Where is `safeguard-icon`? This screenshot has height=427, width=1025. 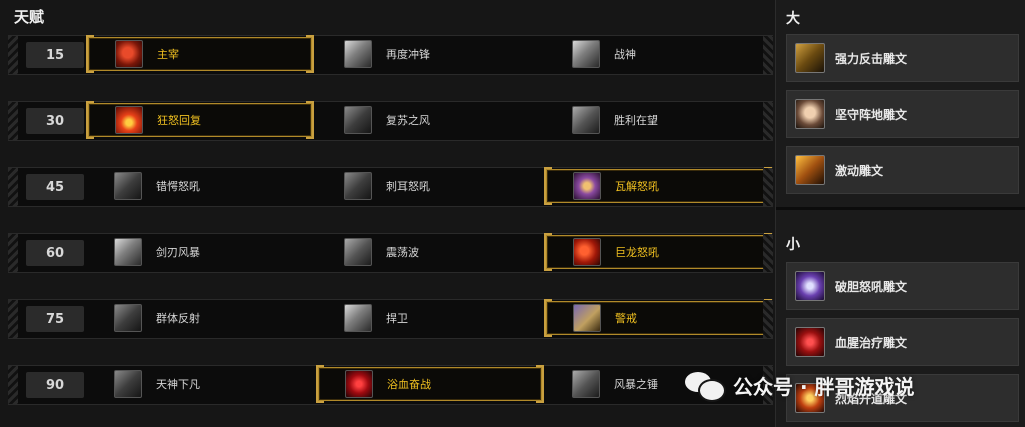 safeguard-icon is located at coordinates (358, 318).